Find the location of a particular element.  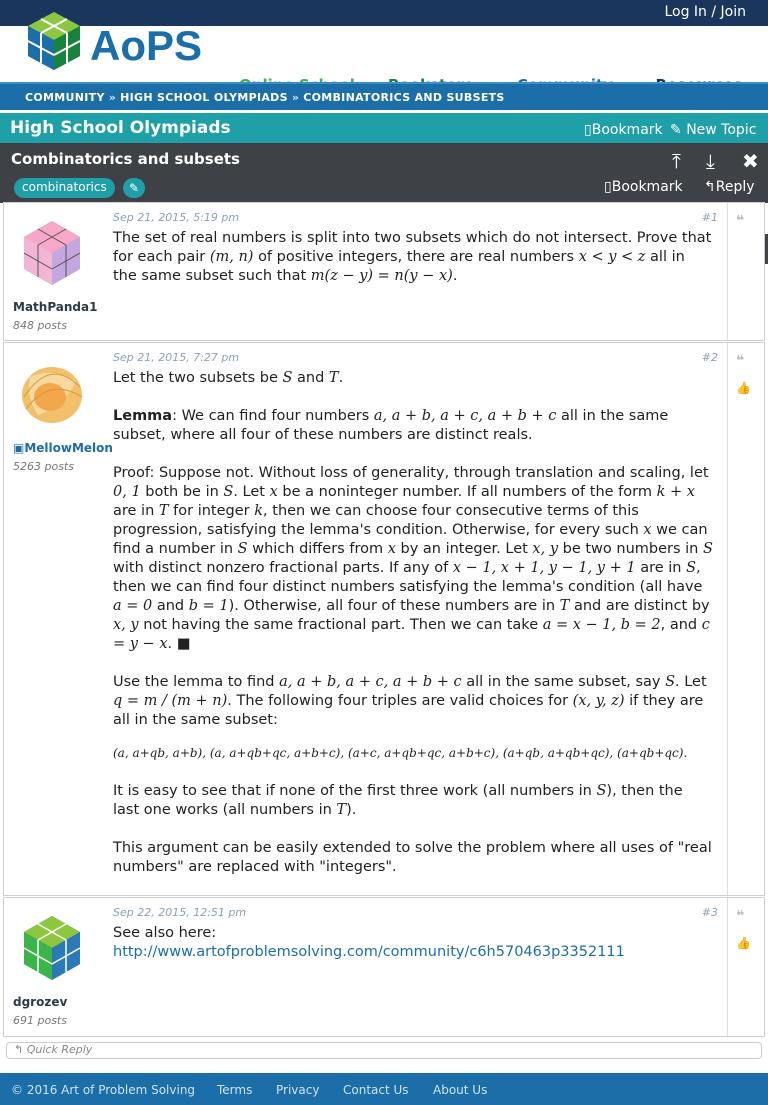

login-link: Log In / Join is located at coordinates (705, 12).